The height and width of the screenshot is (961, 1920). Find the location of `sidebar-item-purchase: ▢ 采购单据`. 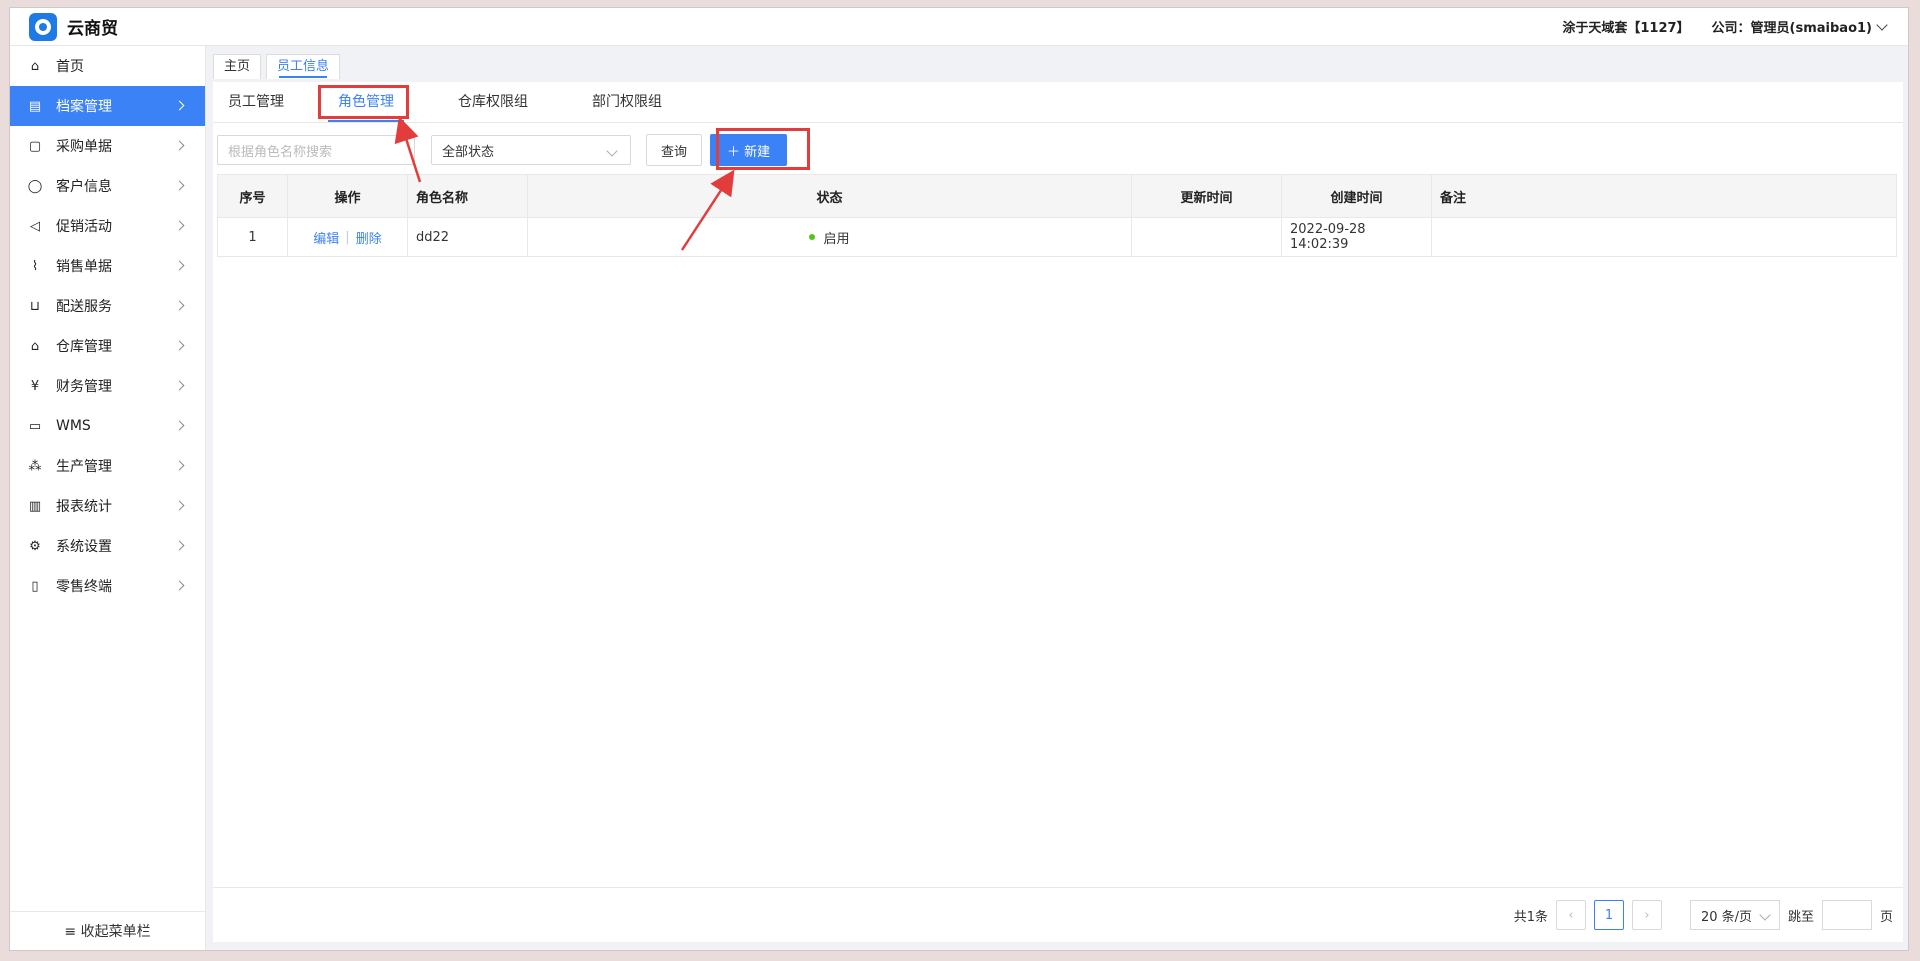

sidebar-item-purchase: ▢ 采购单据 is located at coordinates (107, 146).